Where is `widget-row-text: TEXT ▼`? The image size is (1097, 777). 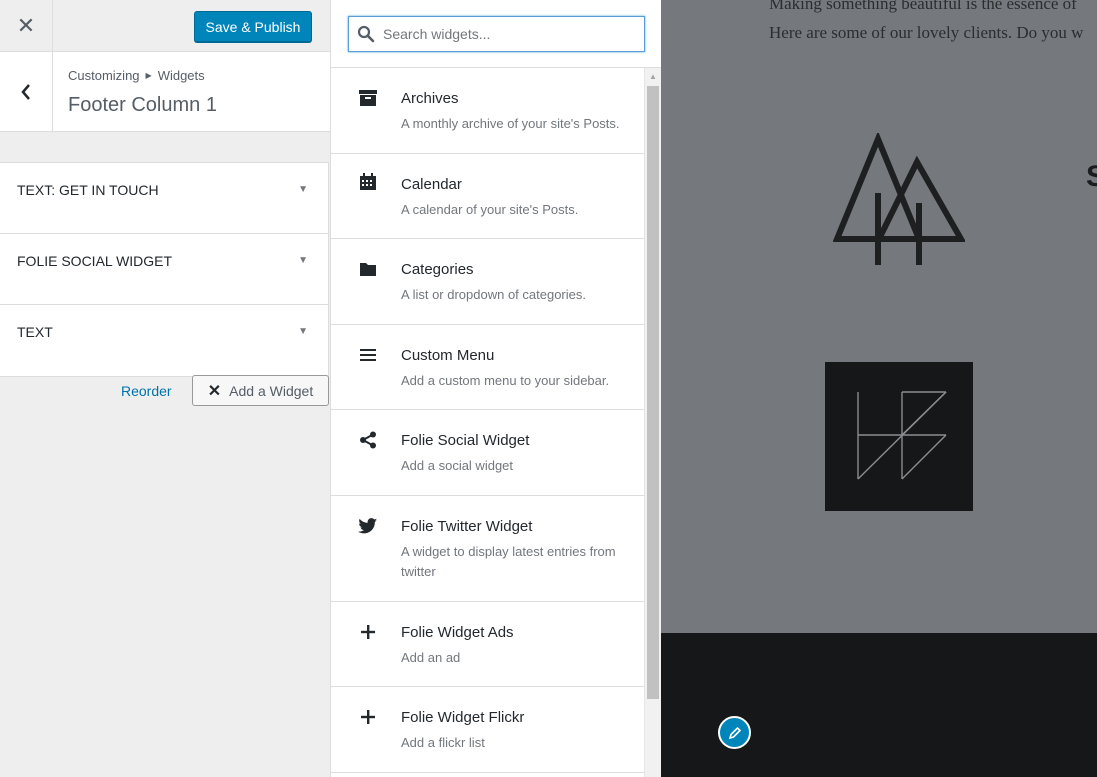 widget-row-text: TEXT ▼ is located at coordinates (164, 340).